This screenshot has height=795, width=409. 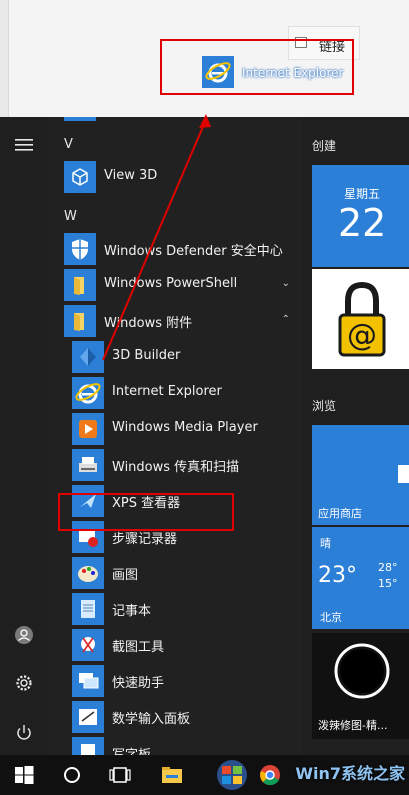 I want to click on app-wordpad: 写字板, so click(x=187, y=745).